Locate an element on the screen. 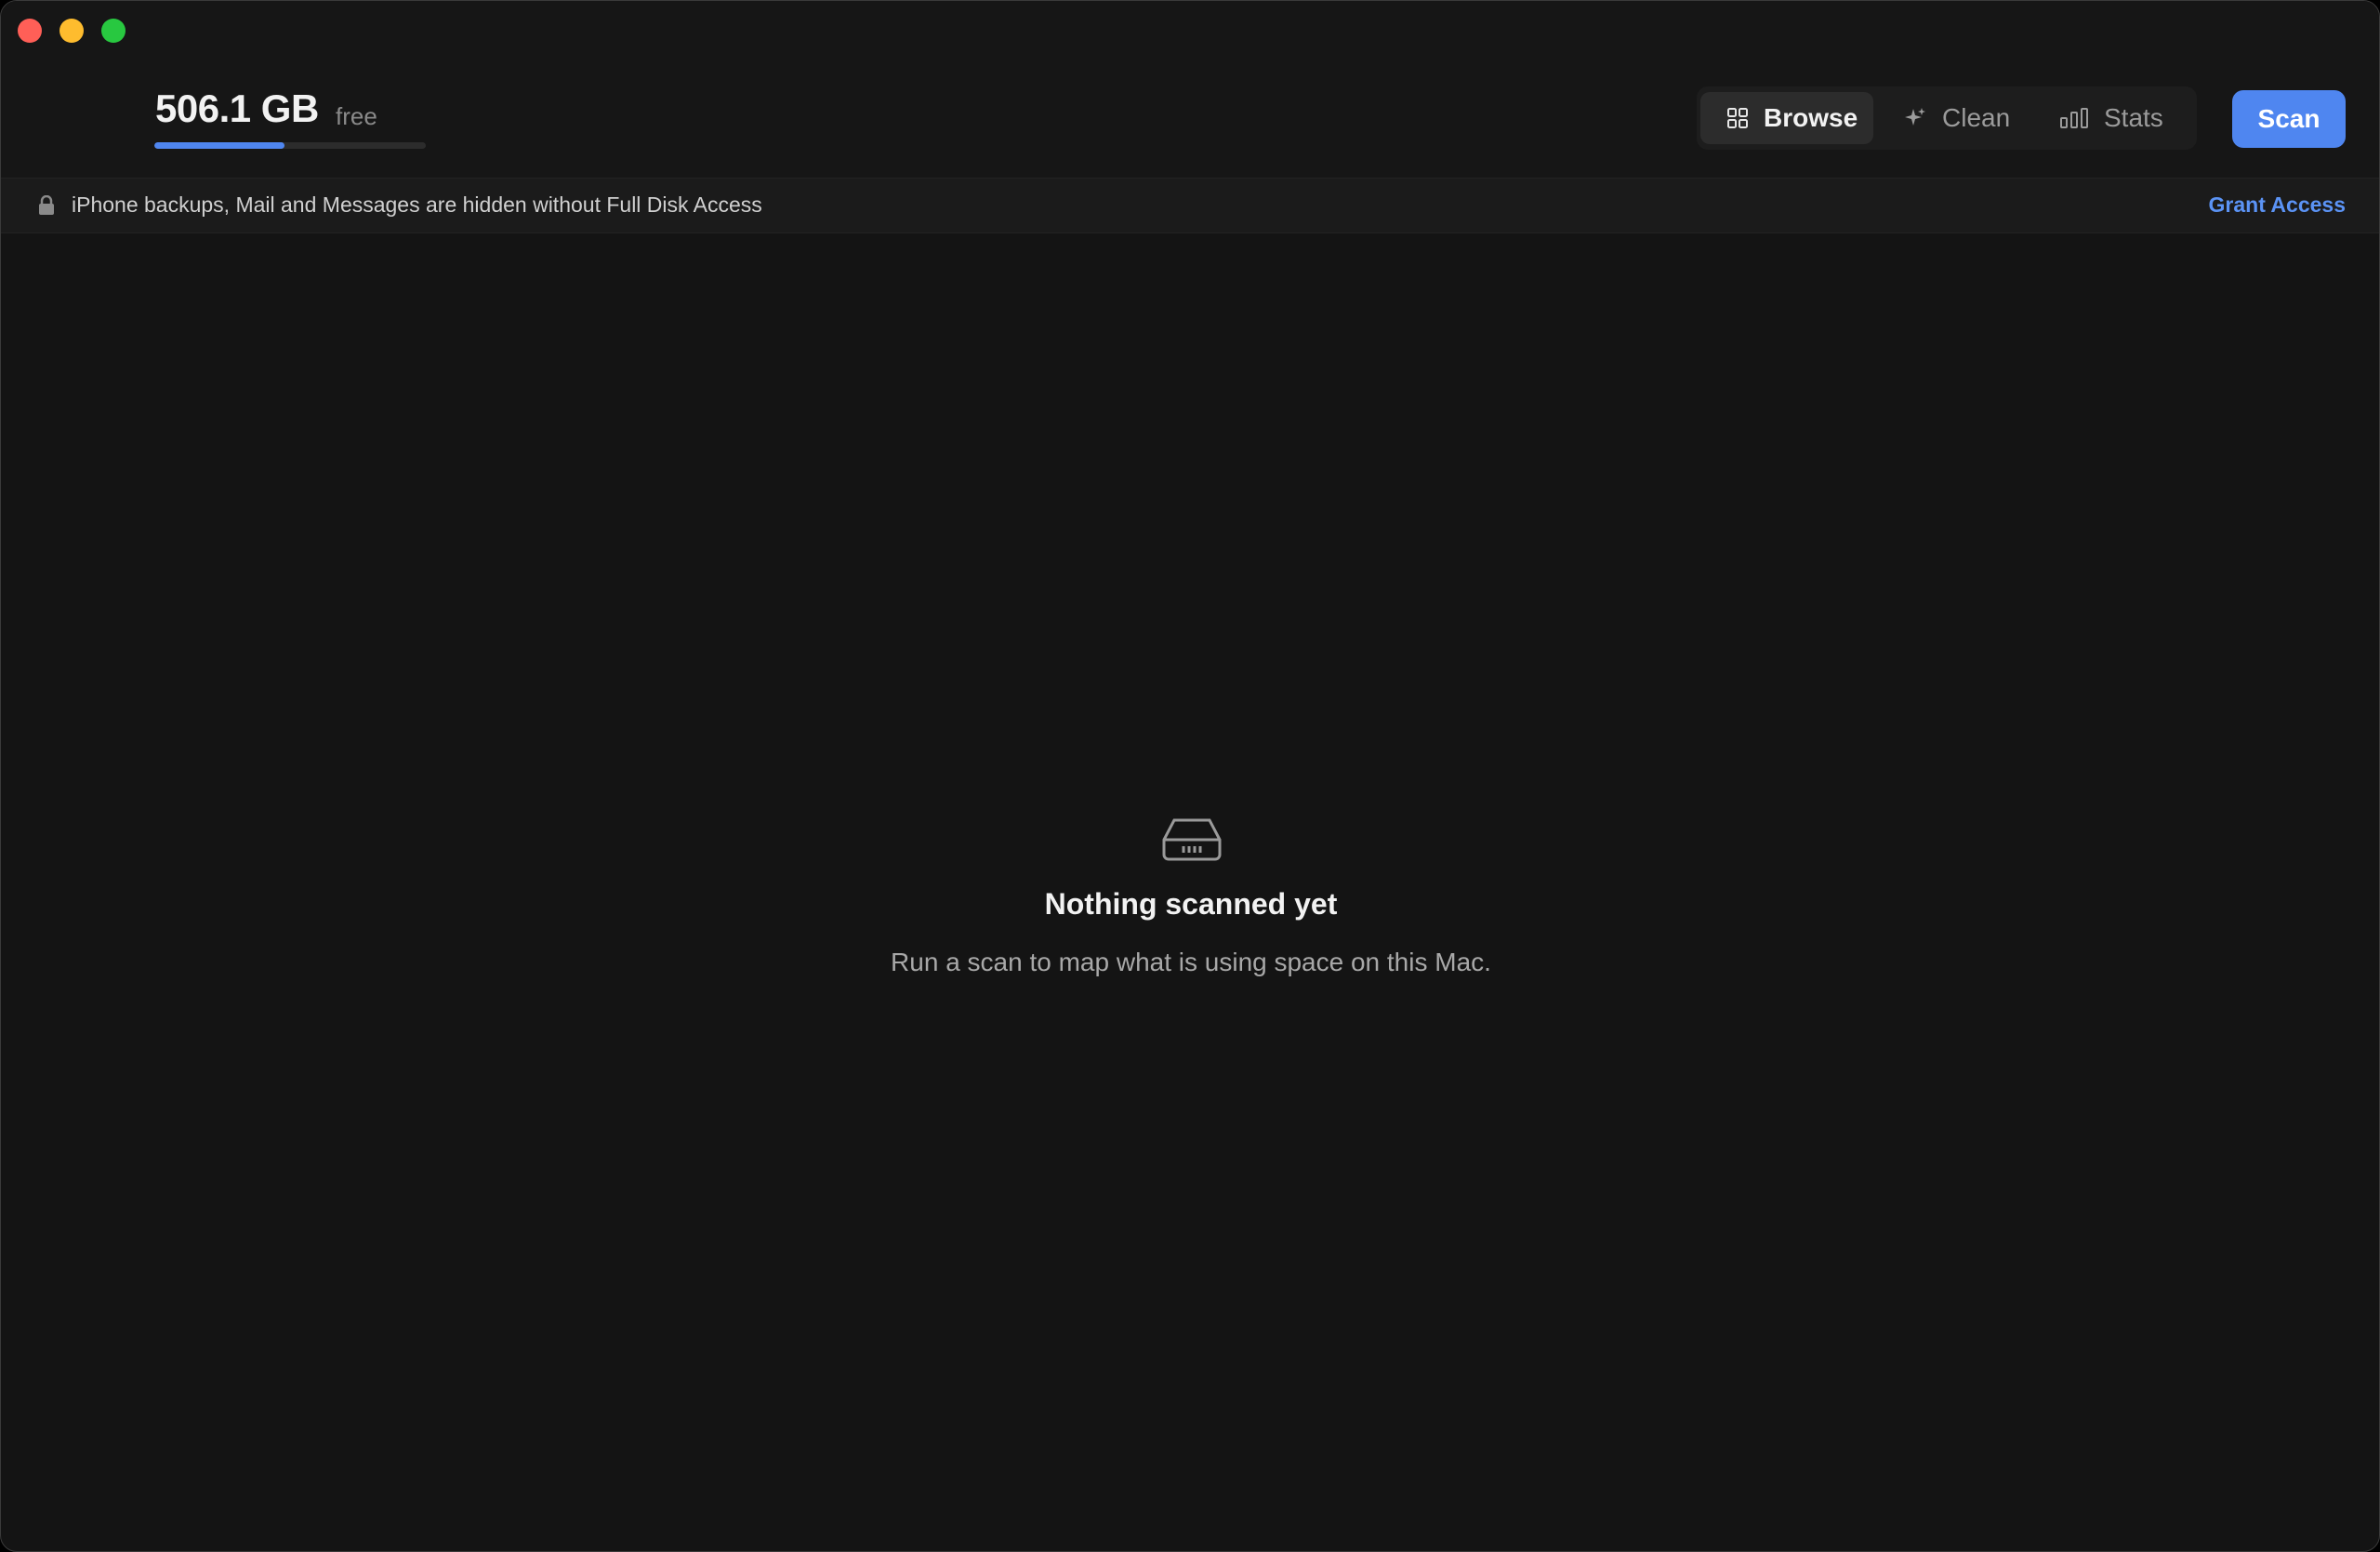  disk-free-label: free is located at coordinates (356, 116).